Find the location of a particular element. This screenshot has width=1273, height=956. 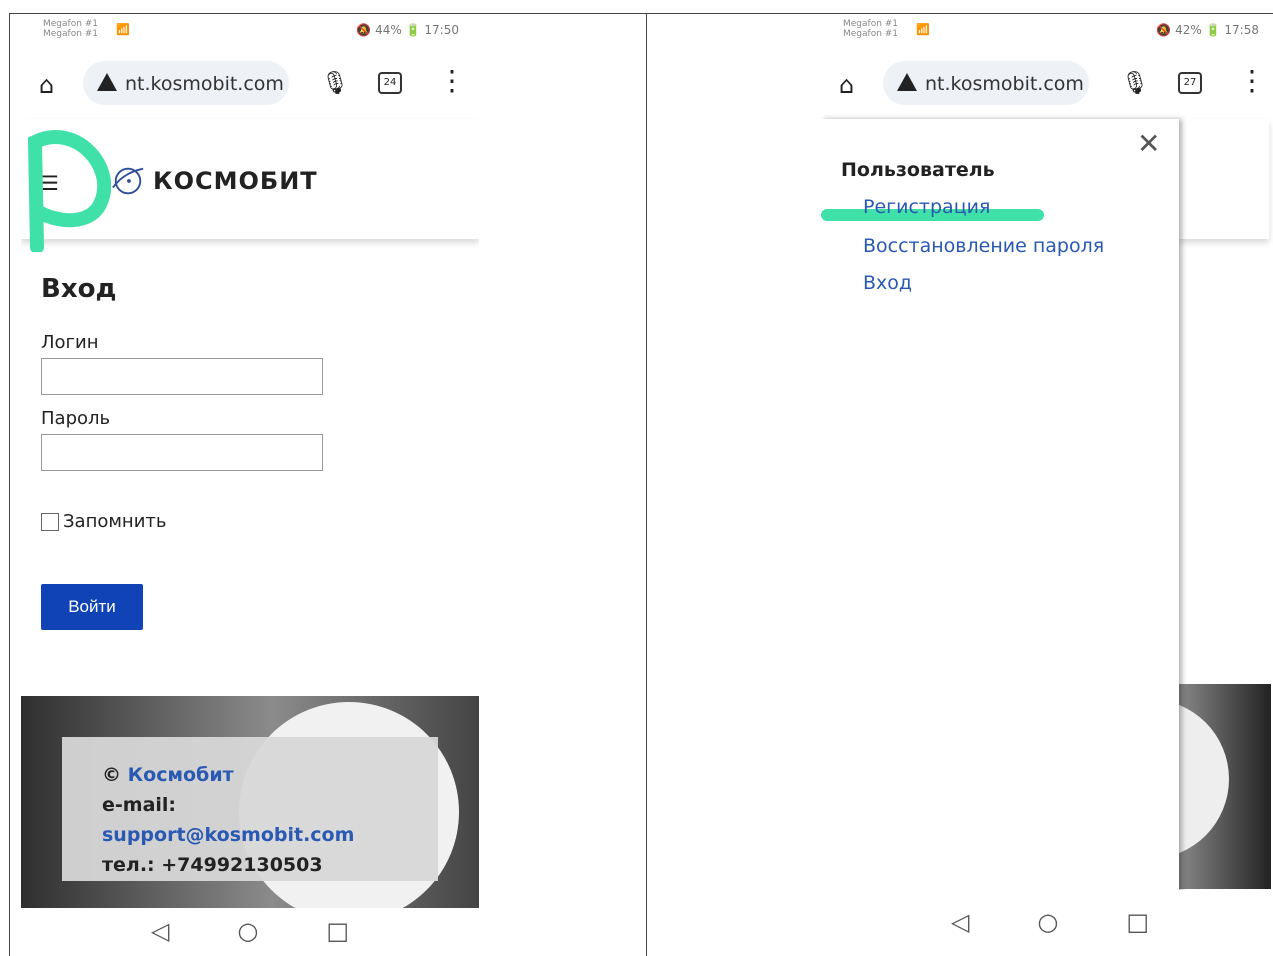

login-input is located at coordinates (182, 376).